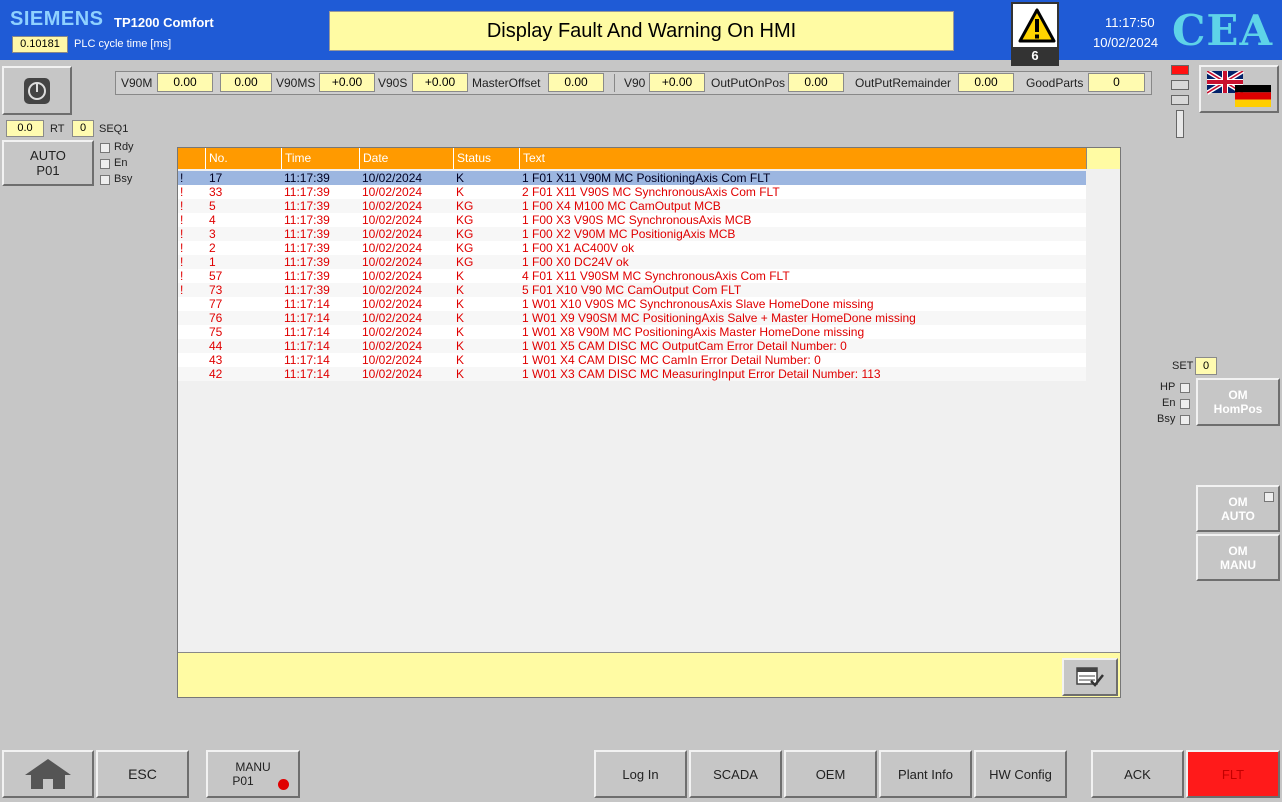 This screenshot has width=1282, height=802. I want to click on clock-date: 10/02/2024, so click(1126, 42).